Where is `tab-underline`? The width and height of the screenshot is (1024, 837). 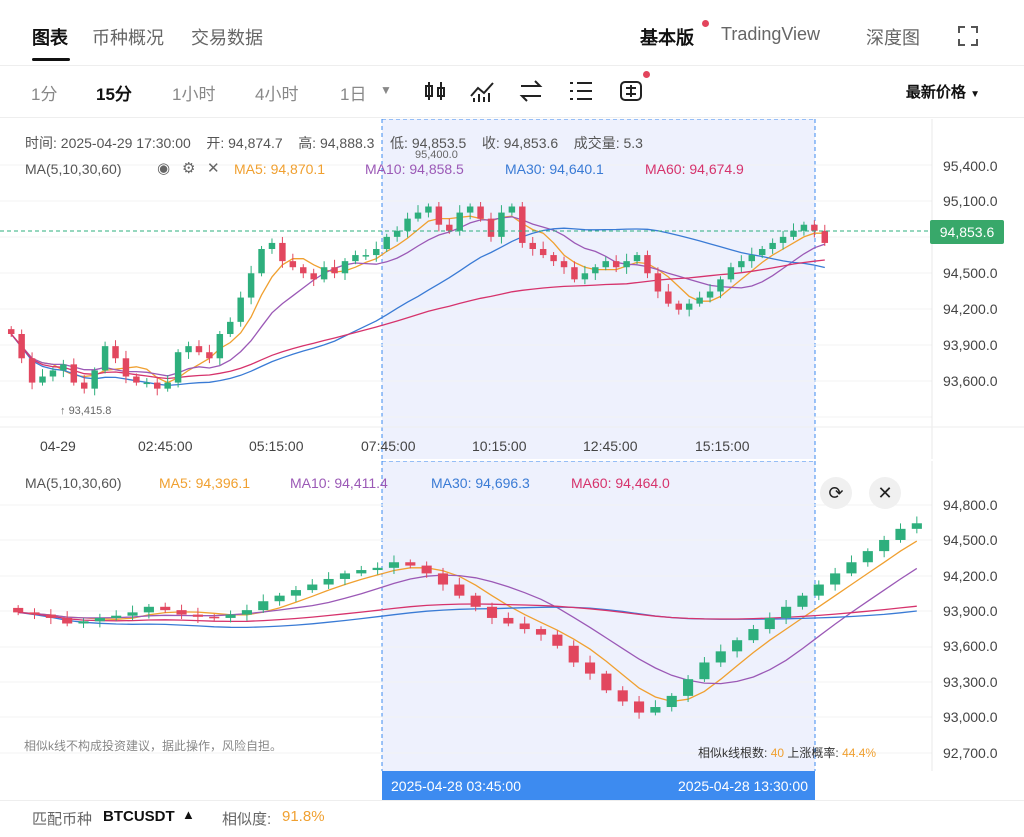
tab-underline is located at coordinates (51, 59).